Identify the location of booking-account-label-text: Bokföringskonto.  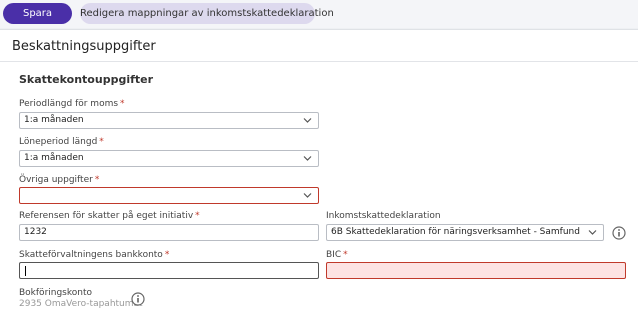
(56, 293).